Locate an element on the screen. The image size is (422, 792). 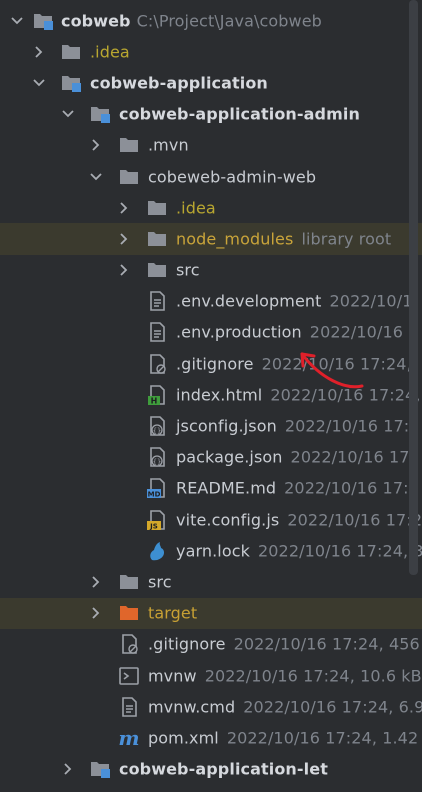
tree-row-cobweb: cobweb C:\Project\Java\cobweb is located at coordinates (211, 20).